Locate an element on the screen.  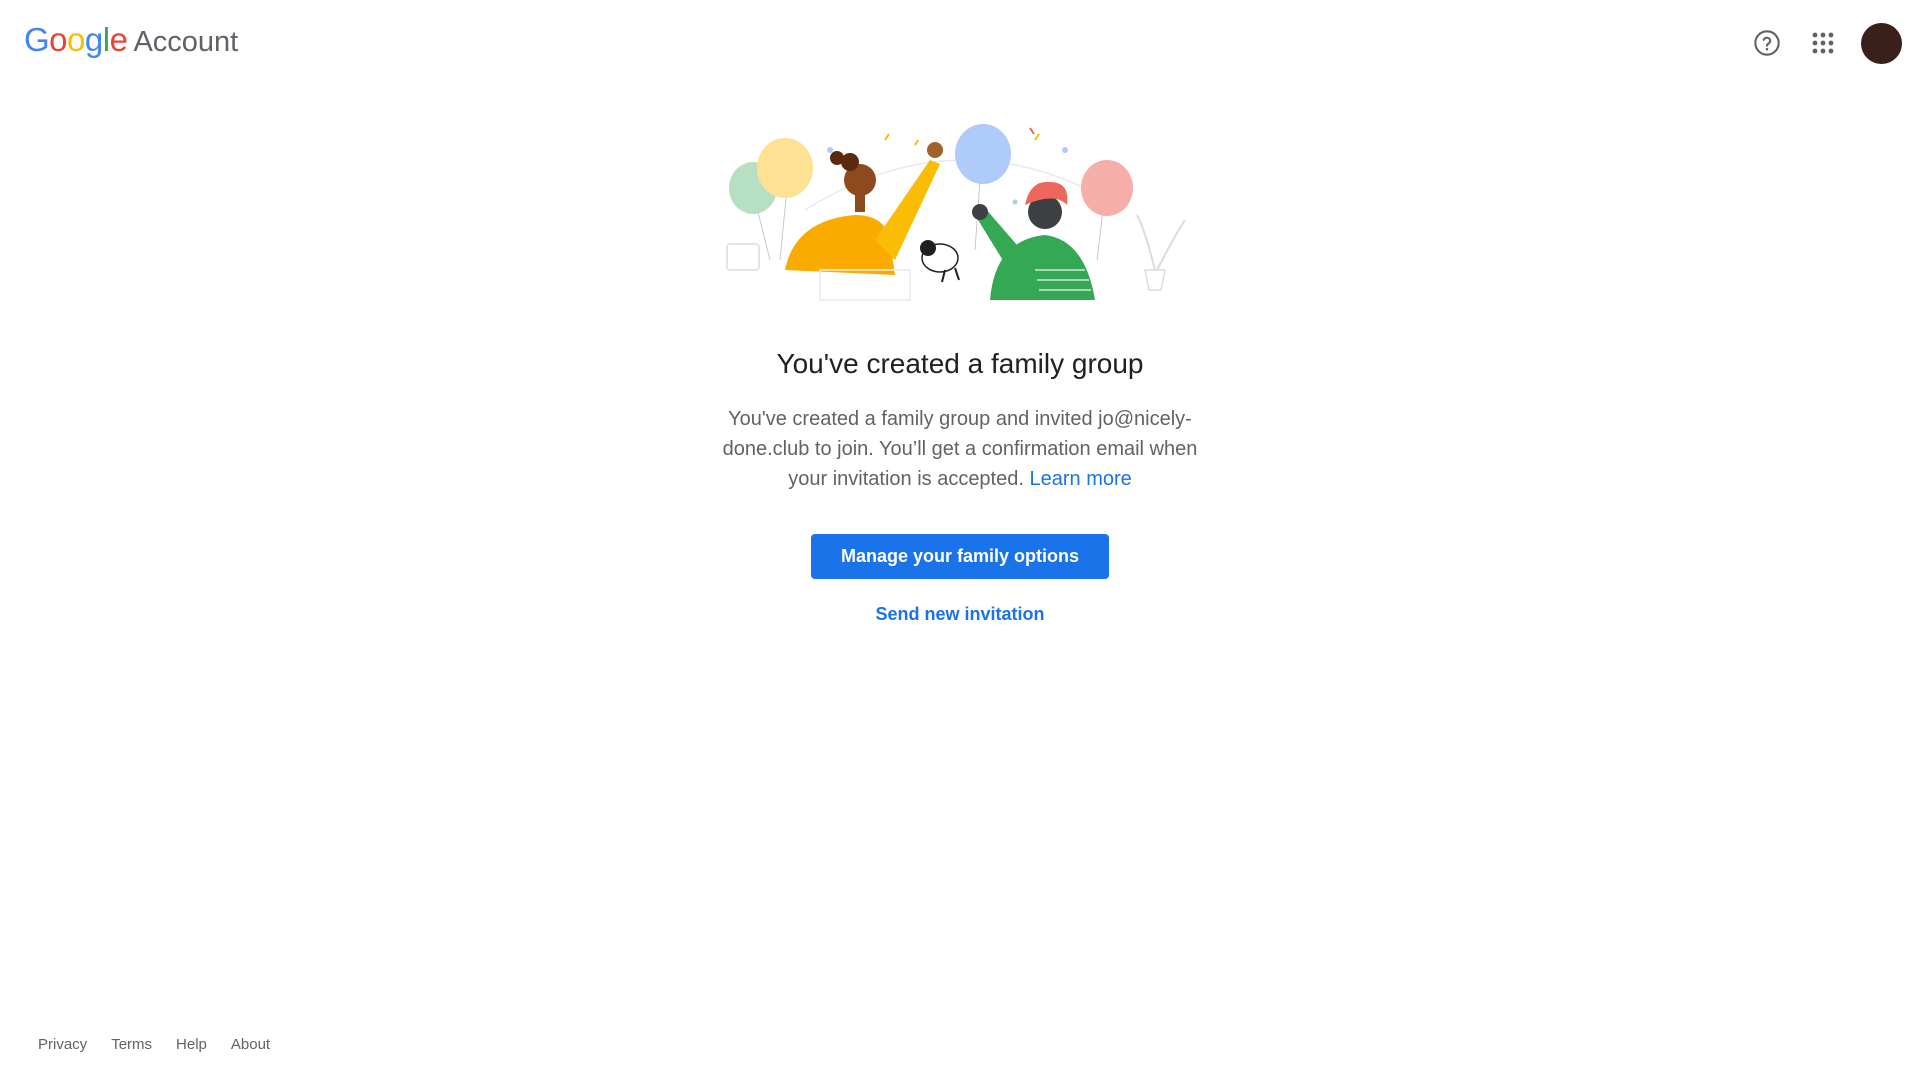
apps-grid-icon is located at coordinates (1823, 43).